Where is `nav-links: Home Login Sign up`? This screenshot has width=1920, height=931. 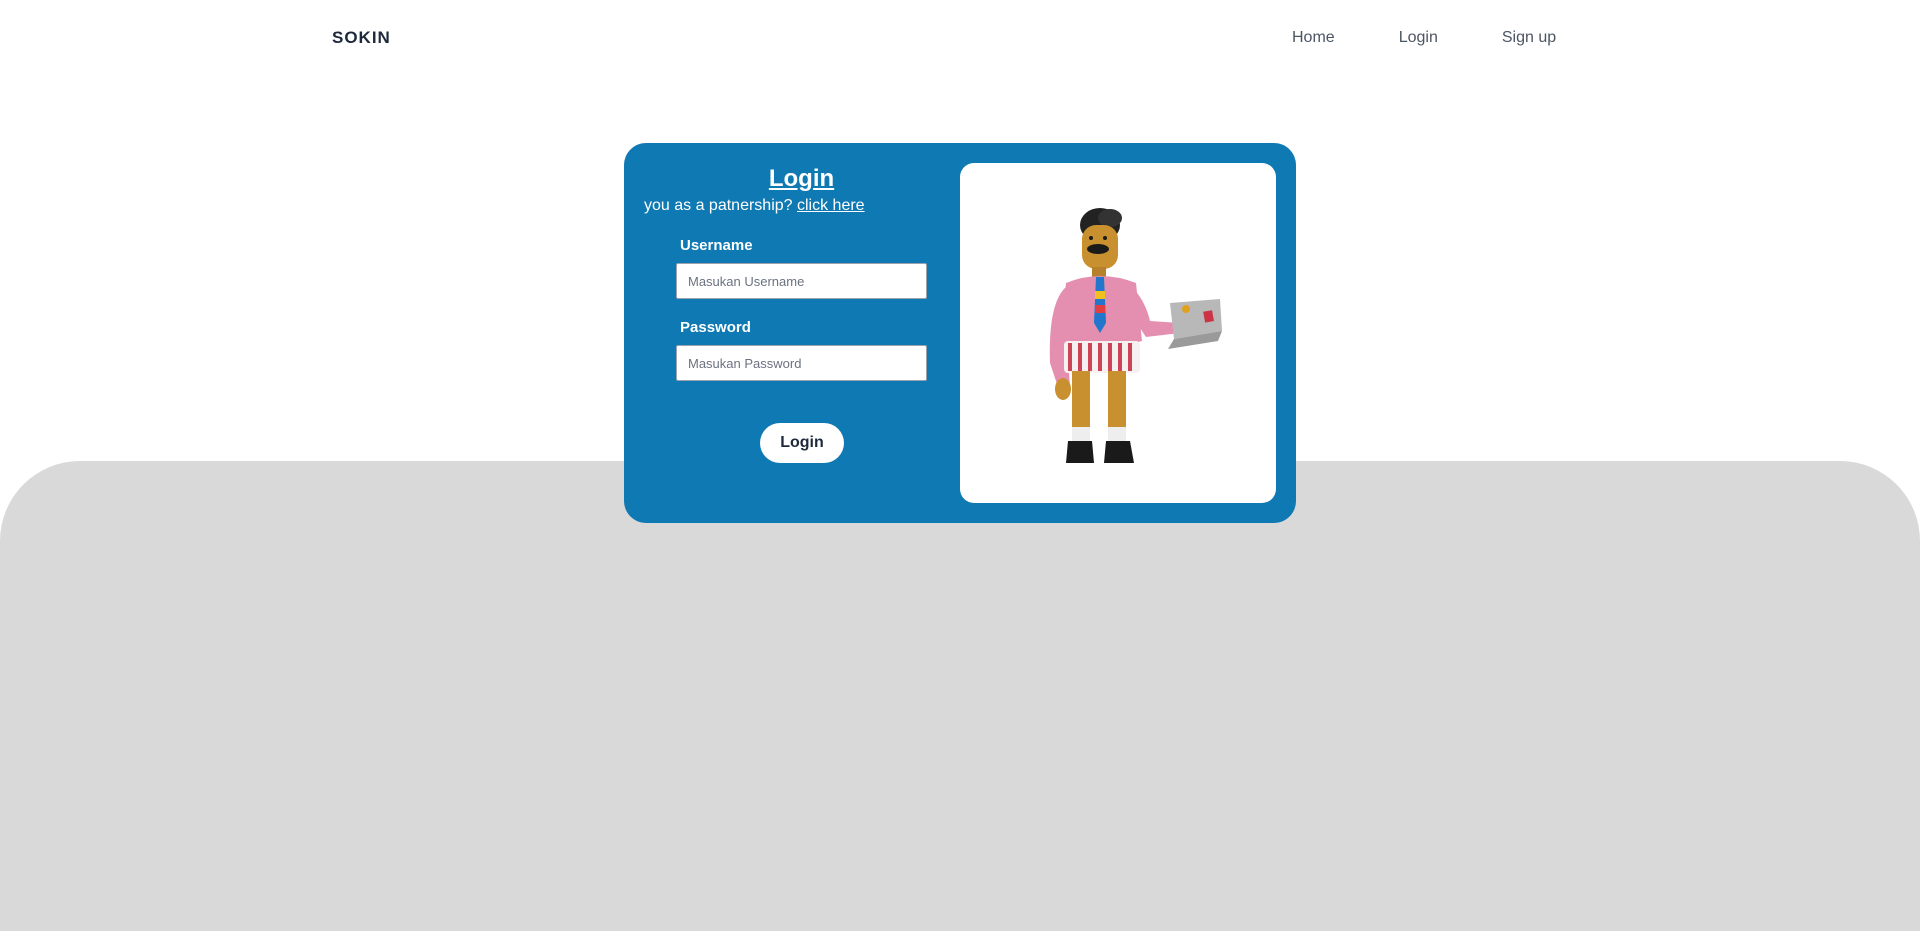 nav-links: Home Login Sign up is located at coordinates (1424, 38).